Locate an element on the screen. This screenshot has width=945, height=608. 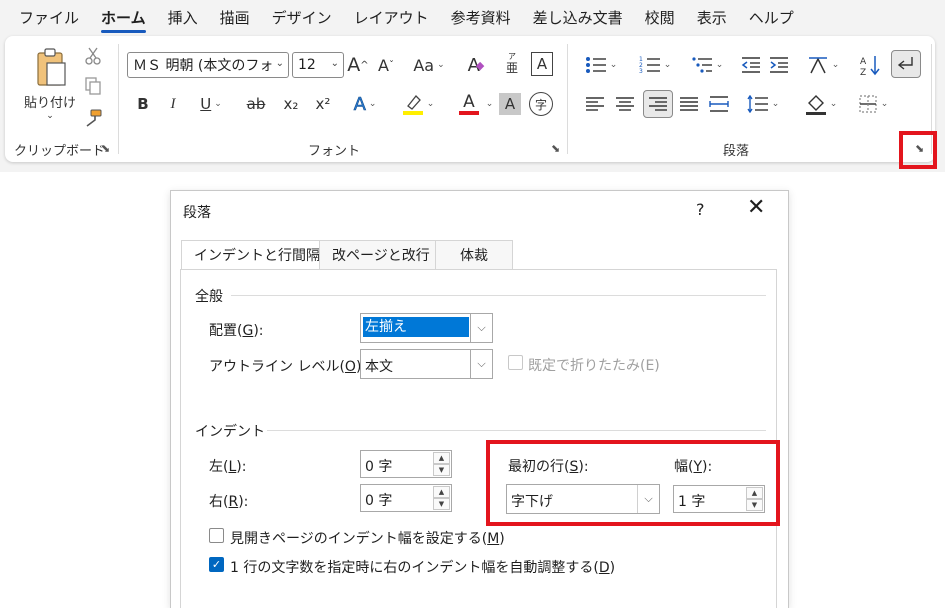
paste-chevron-down-icon: ⌄ is located at coordinates (50, 116).